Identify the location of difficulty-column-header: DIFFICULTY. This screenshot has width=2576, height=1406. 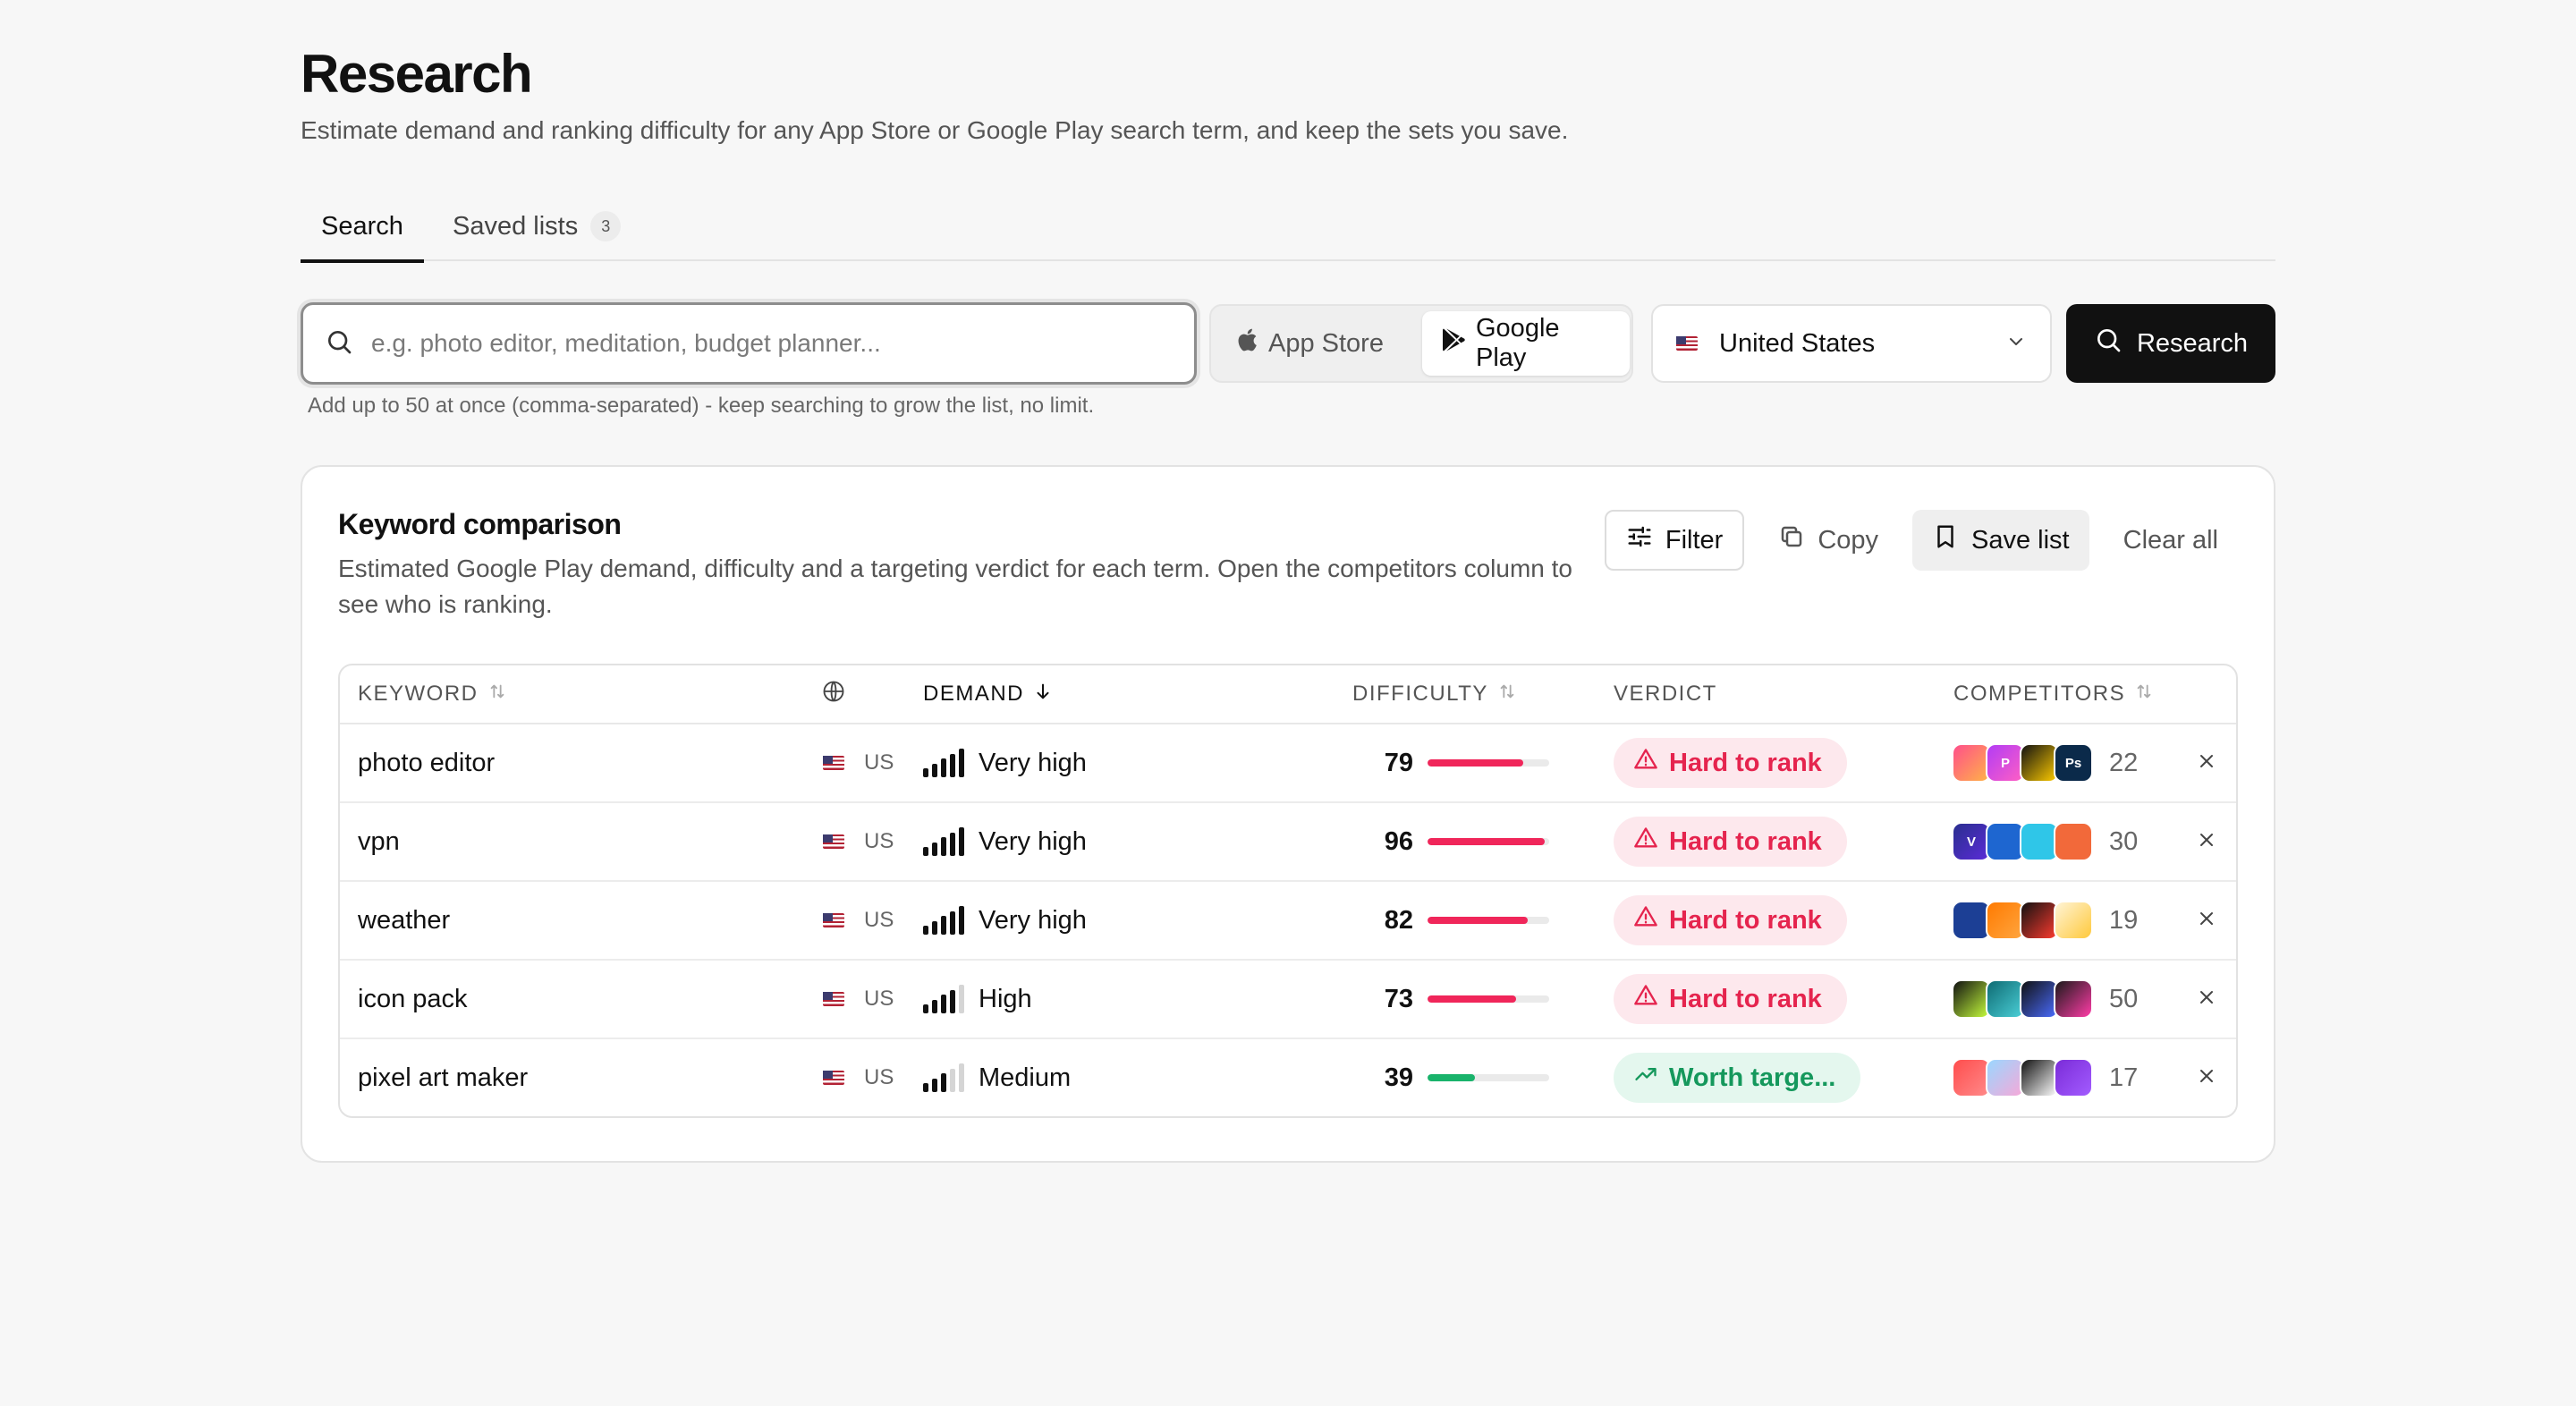
(1434, 694).